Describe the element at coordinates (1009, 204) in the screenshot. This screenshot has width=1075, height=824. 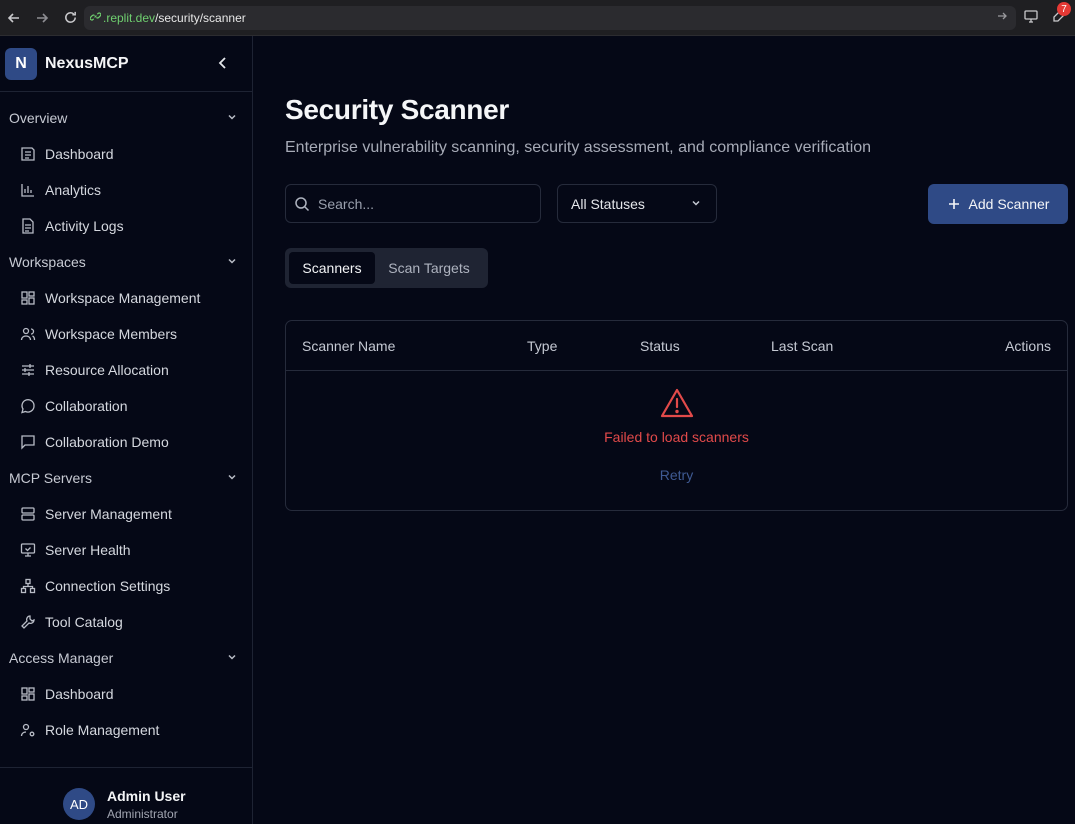
I see `add-scanner-label: Add Scanner` at that location.